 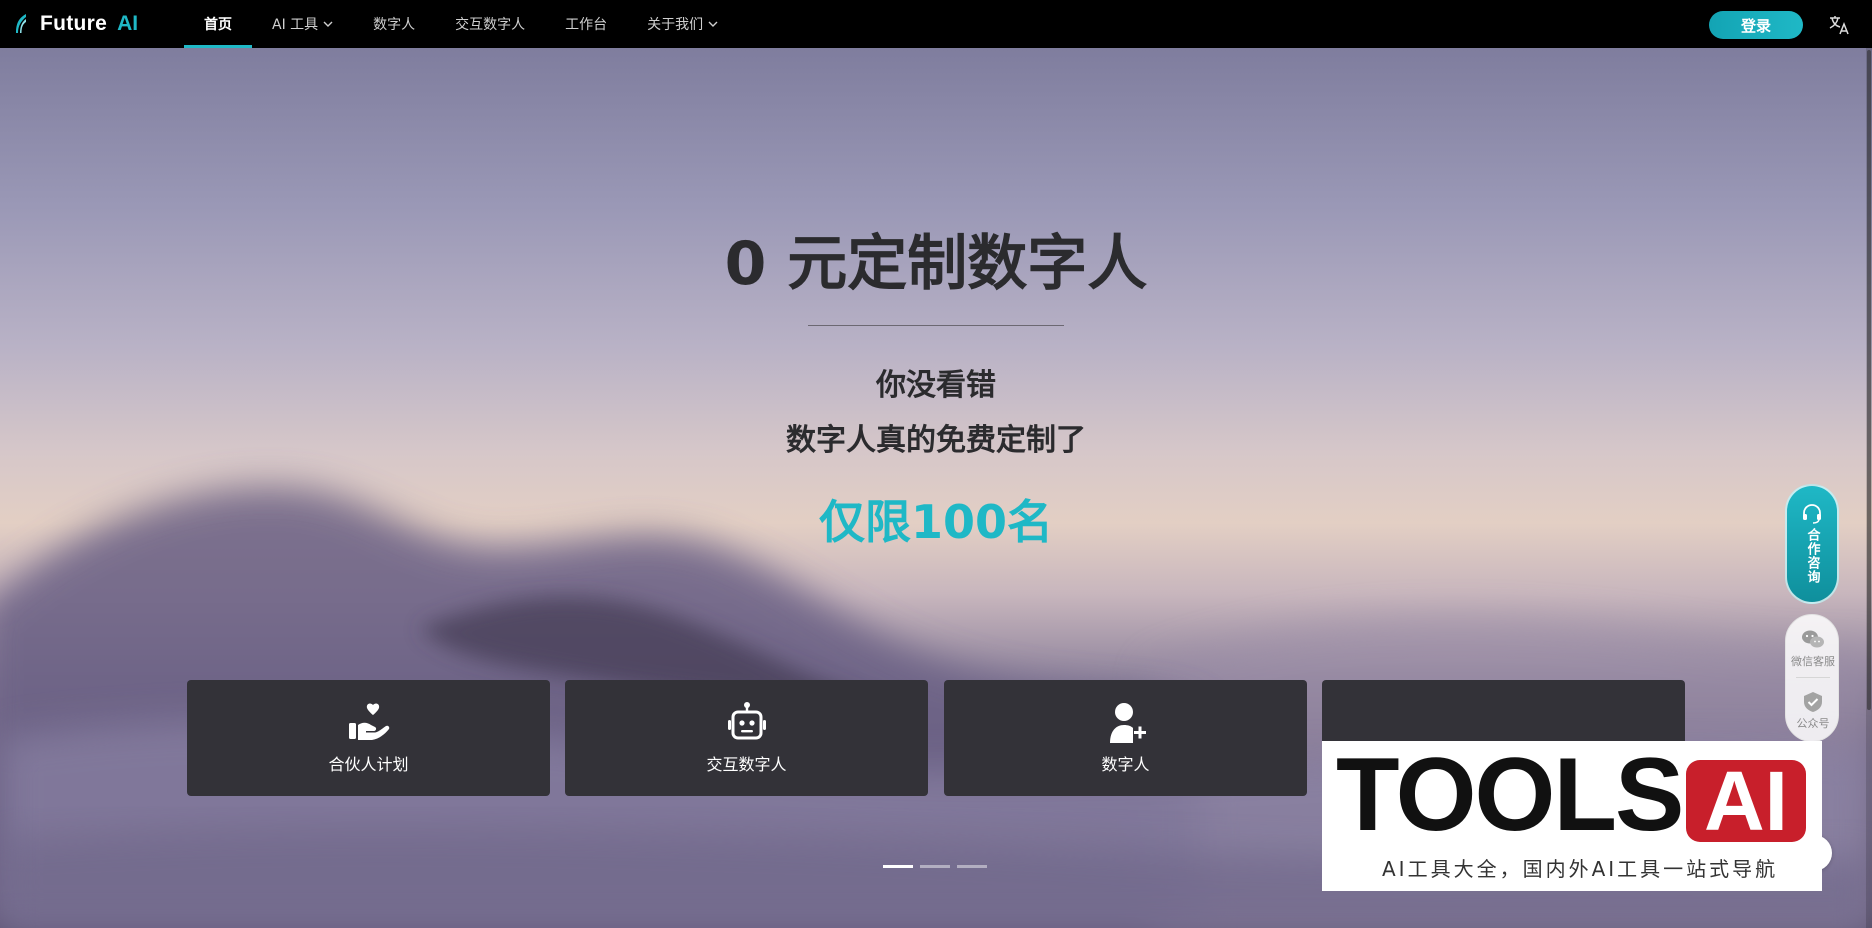 I want to click on nav-item-label: 工作台, so click(x=586, y=25).